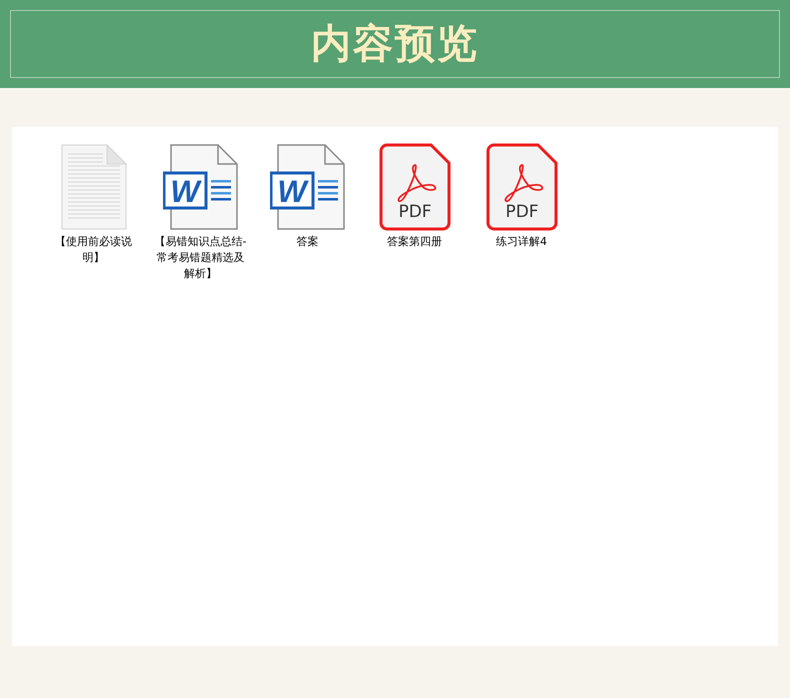 The width and height of the screenshot is (790, 698). What do you see at coordinates (414, 242) in the screenshot?
I see `file-name: 答案第四册` at bounding box center [414, 242].